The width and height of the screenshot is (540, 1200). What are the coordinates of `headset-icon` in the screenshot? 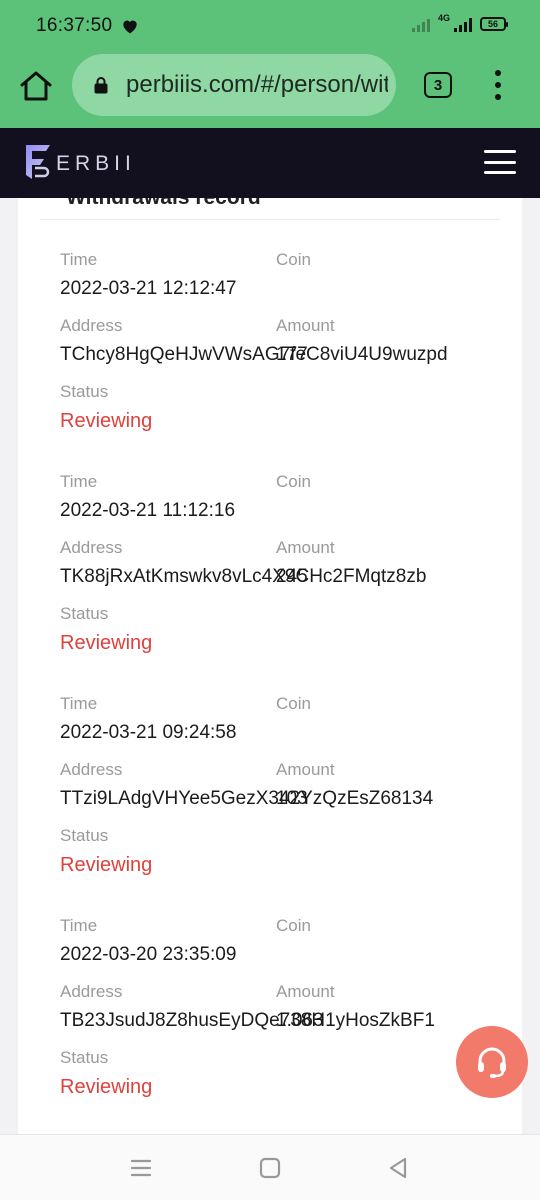 It's located at (492, 1062).